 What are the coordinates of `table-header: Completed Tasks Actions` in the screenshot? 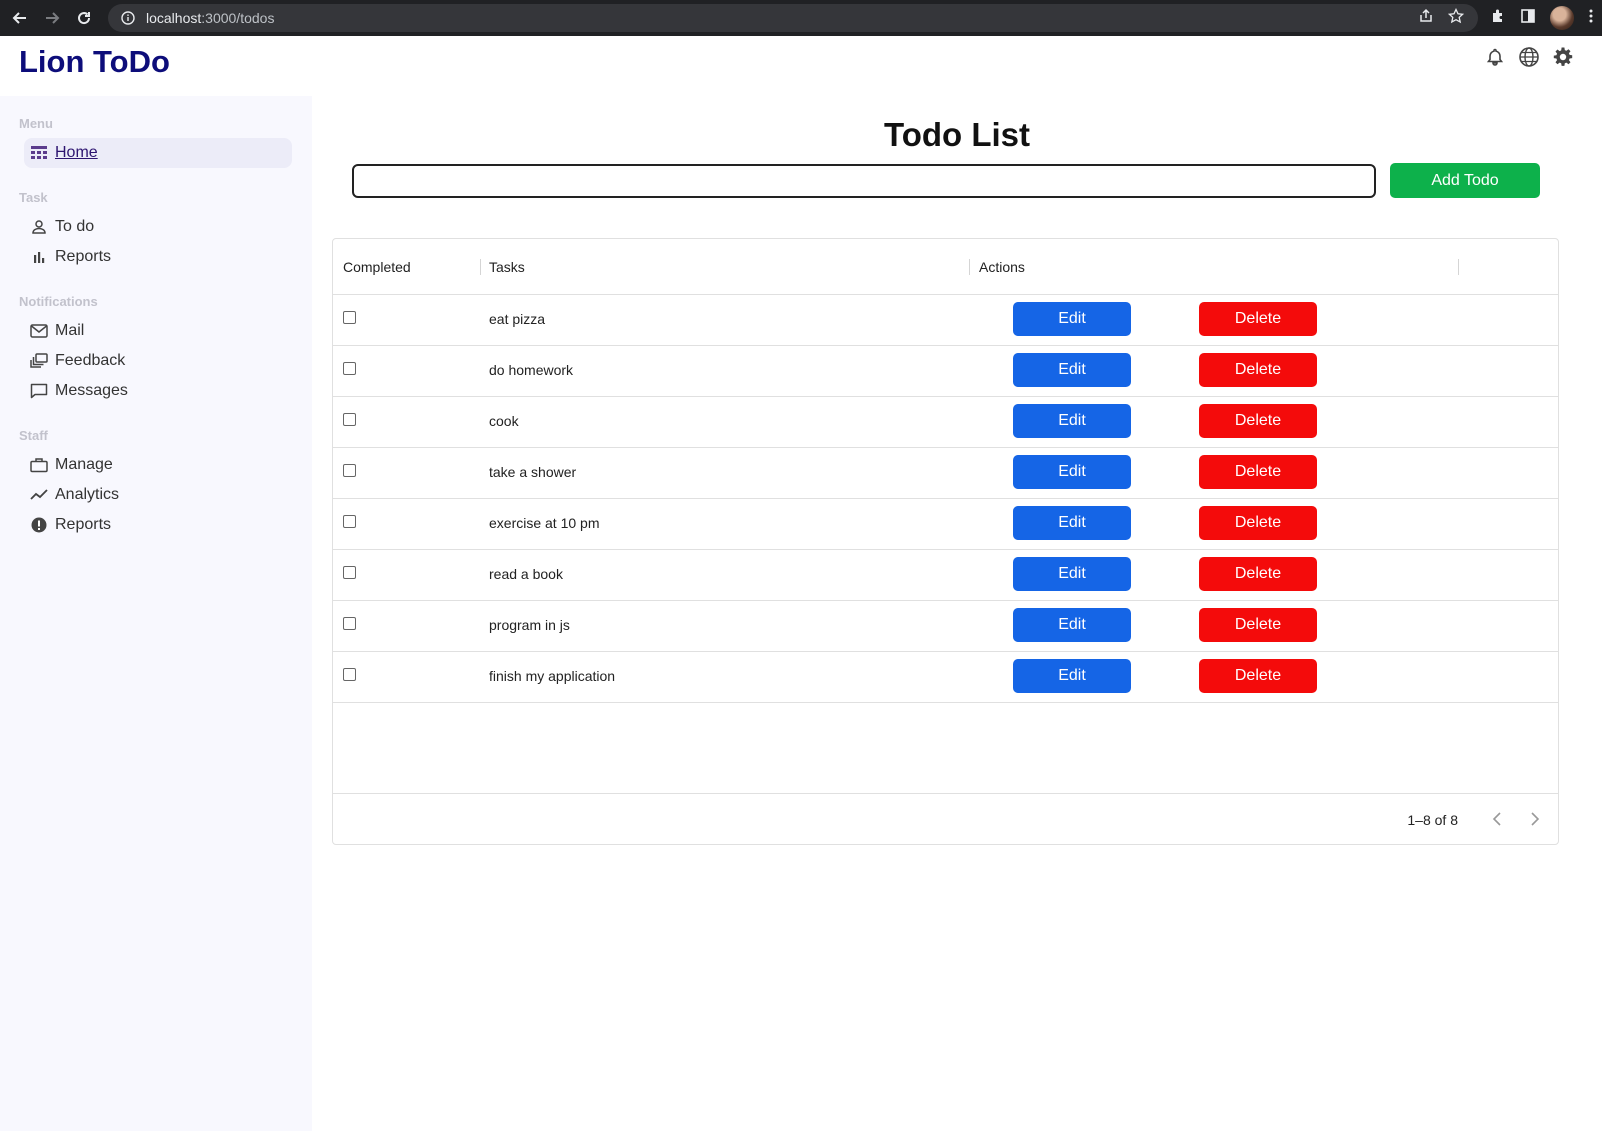 It's located at (945, 267).